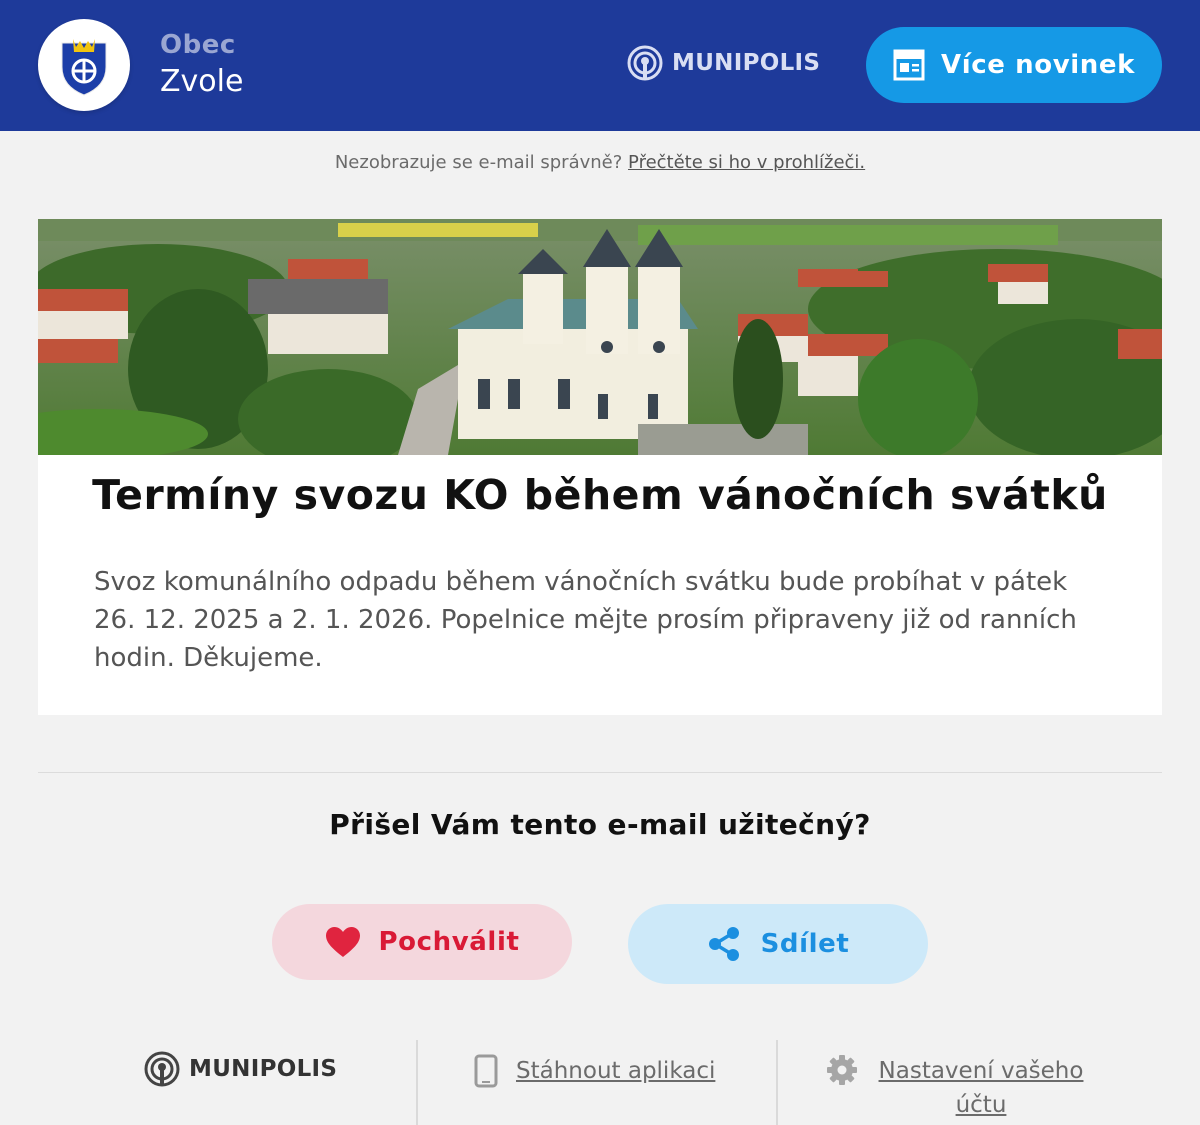 This screenshot has width=1200, height=1125. Describe the element at coordinates (84, 67) in the screenshot. I see `coat-of-arms-icon` at that location.